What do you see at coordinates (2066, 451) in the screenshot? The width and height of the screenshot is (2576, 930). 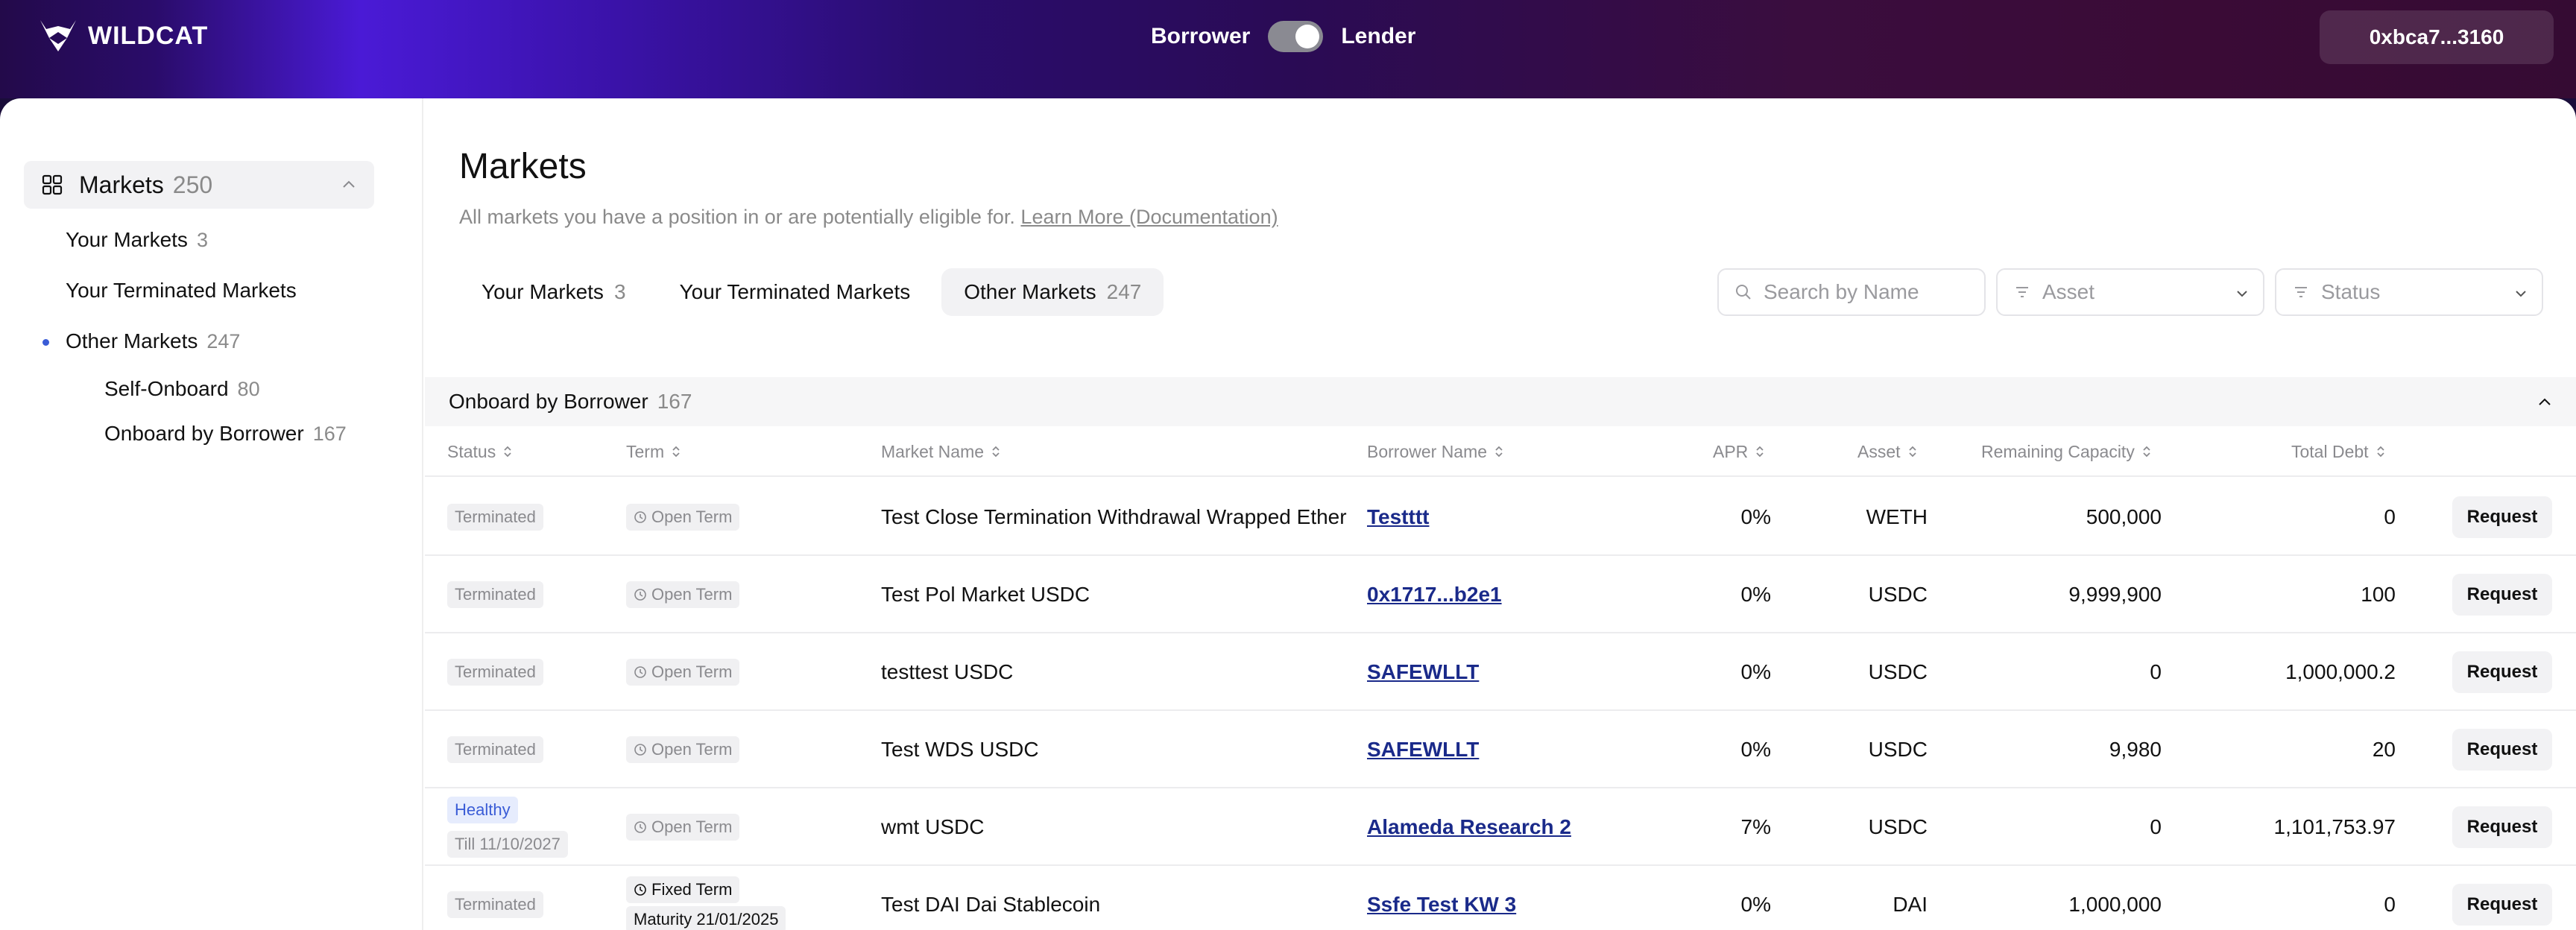 I see `column-header-remaining-capacity: Remaining Capacity` at bounding box center [2066, 451].